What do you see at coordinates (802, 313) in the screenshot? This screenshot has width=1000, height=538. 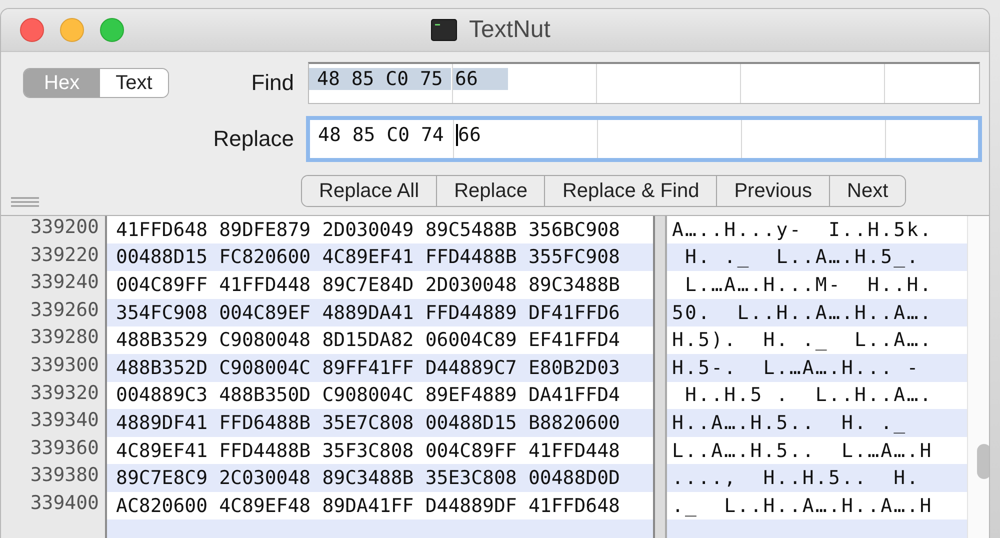 I see `ascii-text: 50. L..H..A….H..A….` at bounding box center [802, 313].